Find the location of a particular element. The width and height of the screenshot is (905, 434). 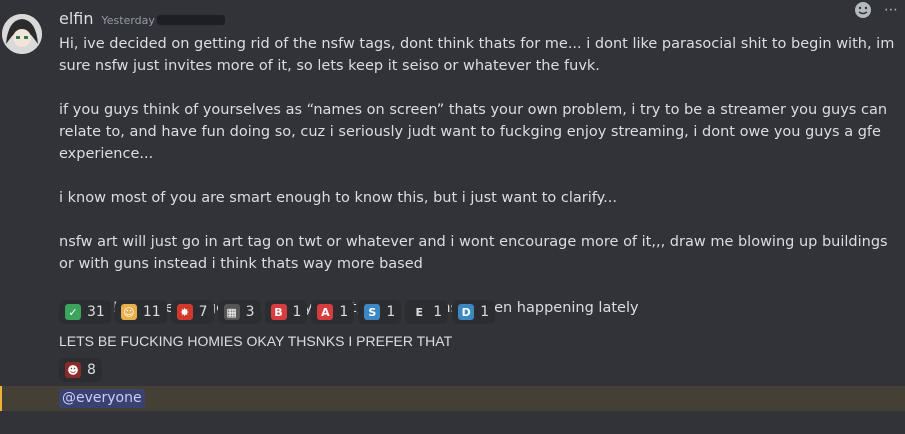

add-reaction-icon is located at coordinates (863, 10).